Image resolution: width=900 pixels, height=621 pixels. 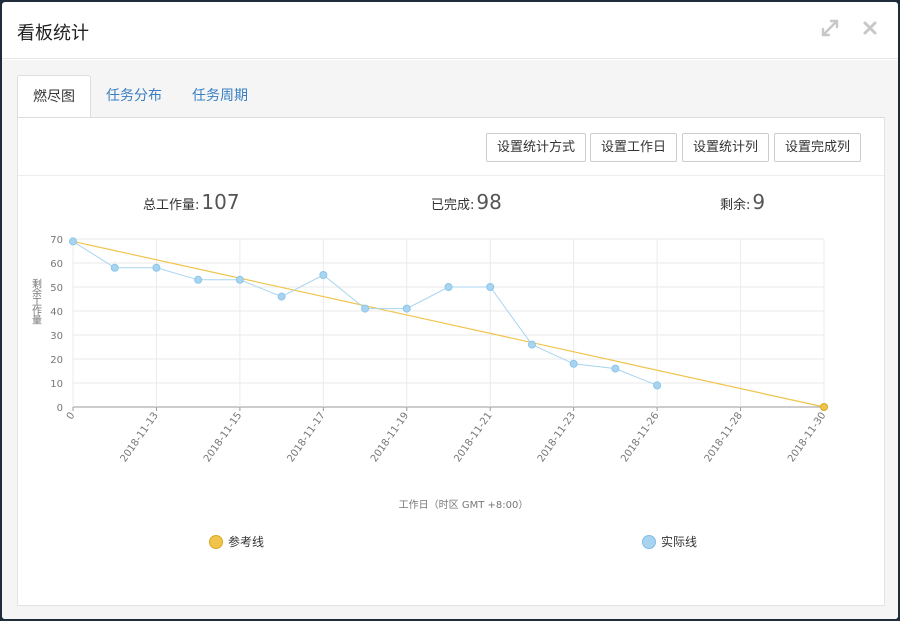 I want to click on x-tick-group: 2018-11-30, so click(x=807, y=437).